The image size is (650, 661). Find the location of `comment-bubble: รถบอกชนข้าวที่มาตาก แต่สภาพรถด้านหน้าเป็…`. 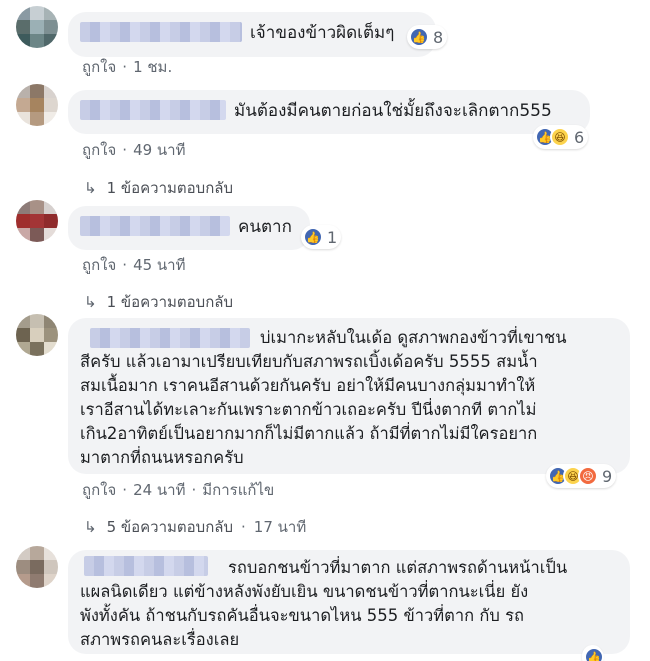

comment-bubble: รถบอกชนข้าวที่มาตาก แต่สภาพรถด้านหน้าเป็… is located at coordinates (349, 602).